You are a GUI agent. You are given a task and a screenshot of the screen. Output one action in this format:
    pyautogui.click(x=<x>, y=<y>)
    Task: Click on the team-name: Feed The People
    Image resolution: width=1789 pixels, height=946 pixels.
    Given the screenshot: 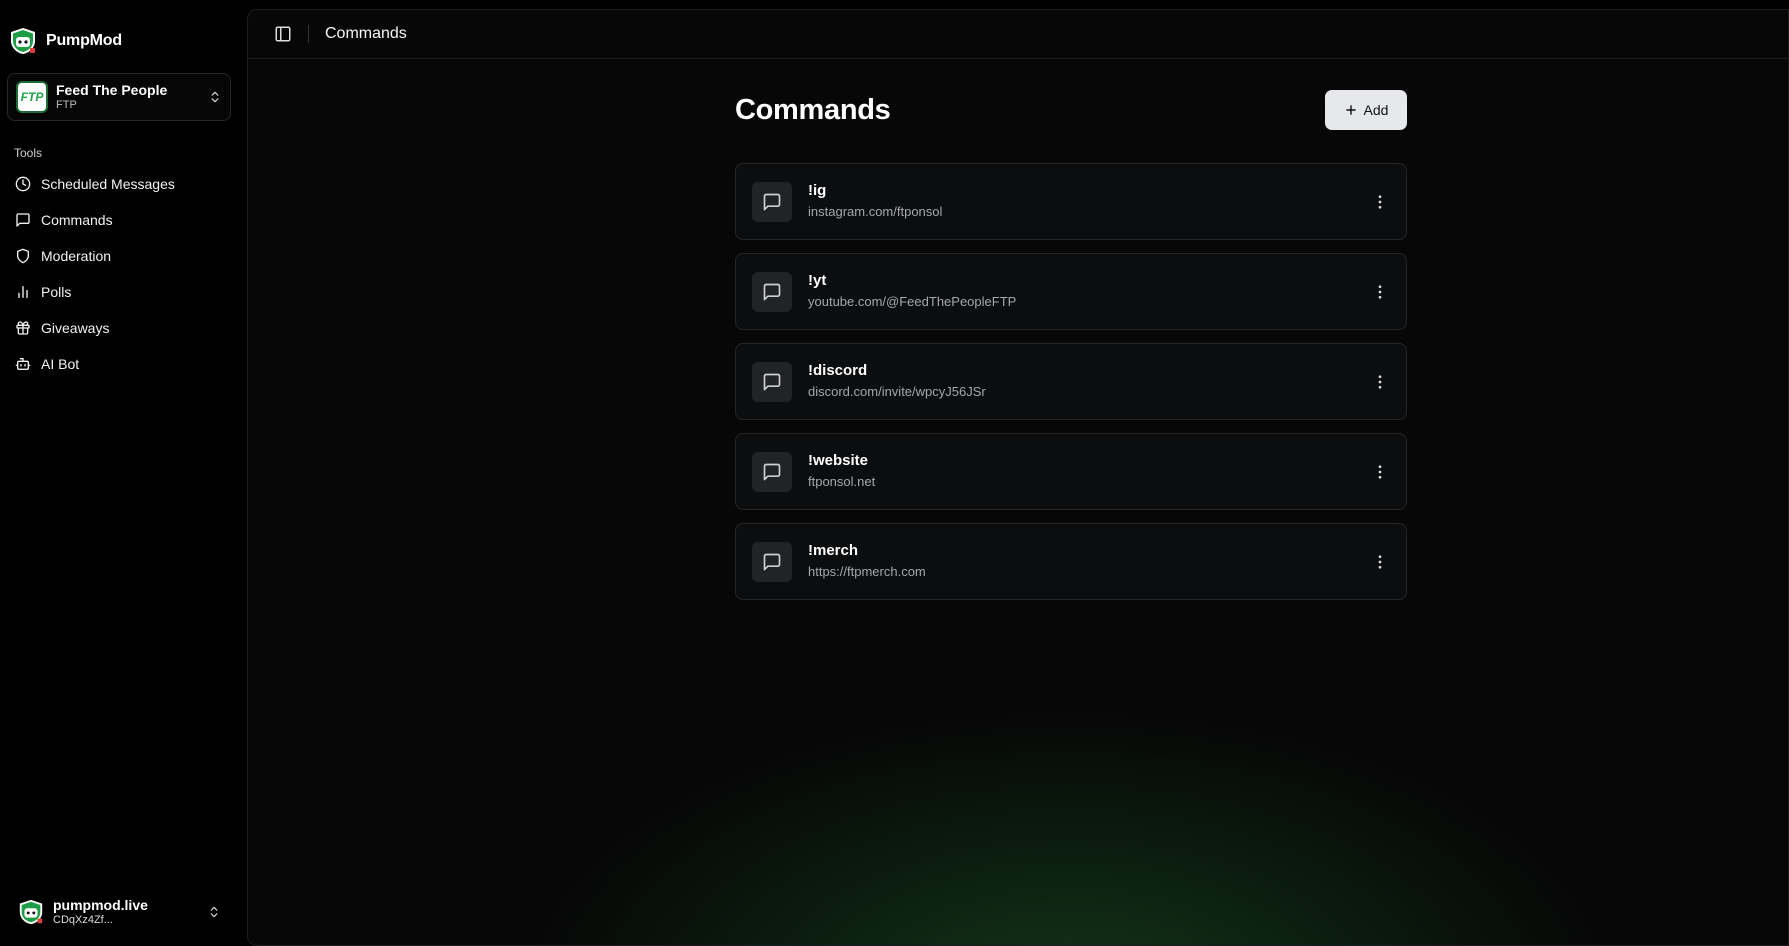 What is the action you would take?
    pyautogui.click(x=112, y=90)
    